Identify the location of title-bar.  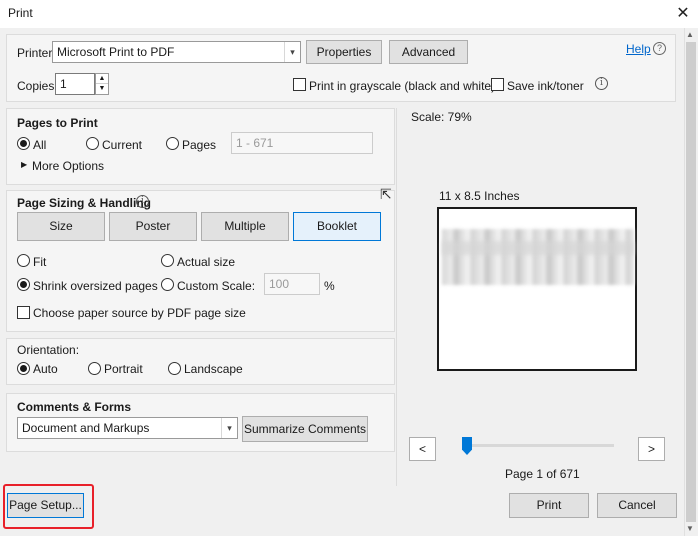
(349, 14).